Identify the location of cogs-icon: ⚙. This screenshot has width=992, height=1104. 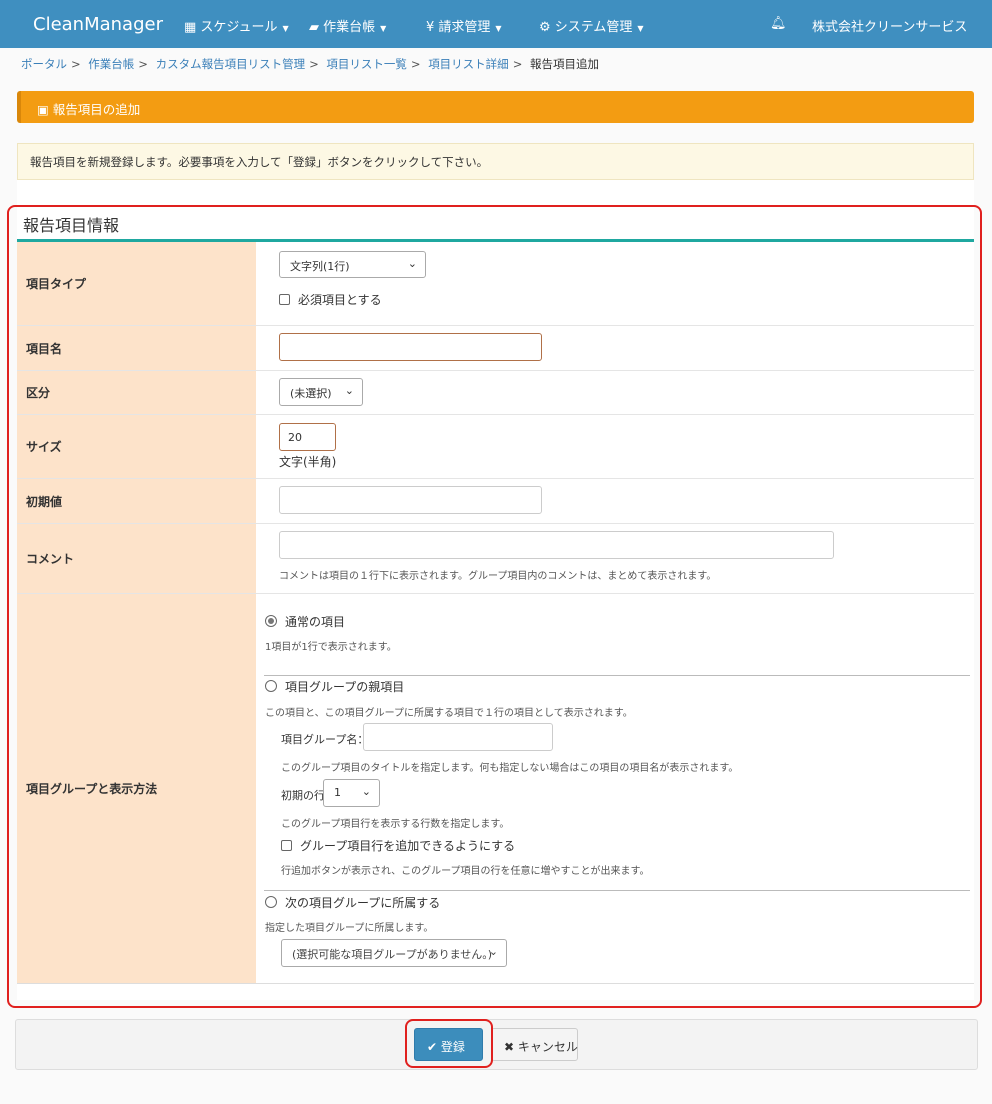
(547, 27).